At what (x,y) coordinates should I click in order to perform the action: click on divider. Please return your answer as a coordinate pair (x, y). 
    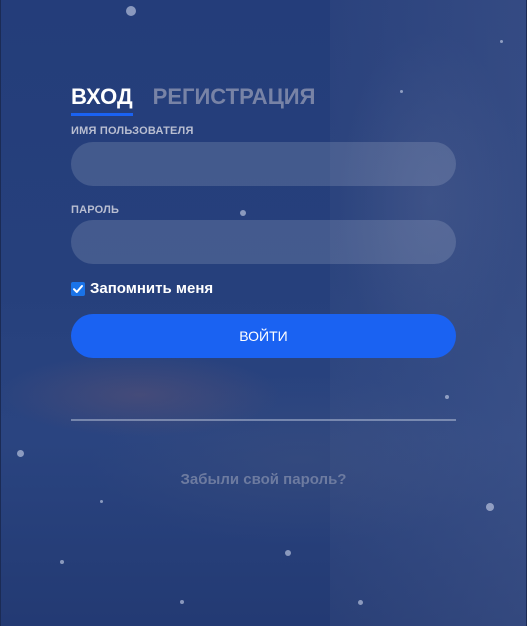
    Looking at the image, I should click on (263, 420).